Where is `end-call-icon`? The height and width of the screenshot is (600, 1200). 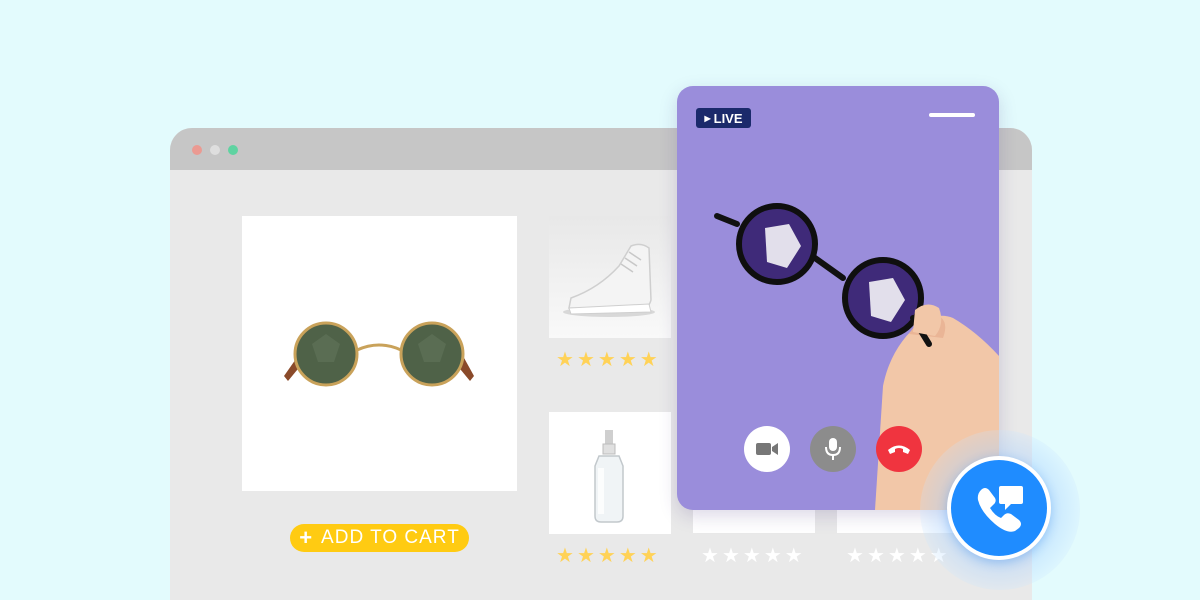
end-call-icon is located at coordinates (899, 449).